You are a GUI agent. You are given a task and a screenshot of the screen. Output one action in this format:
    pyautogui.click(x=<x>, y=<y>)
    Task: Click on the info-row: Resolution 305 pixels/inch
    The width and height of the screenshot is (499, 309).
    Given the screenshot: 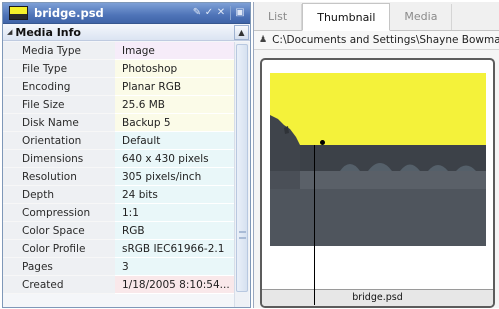 What is the action you would take?
    pyautogui.click(x=118, y=177)
    